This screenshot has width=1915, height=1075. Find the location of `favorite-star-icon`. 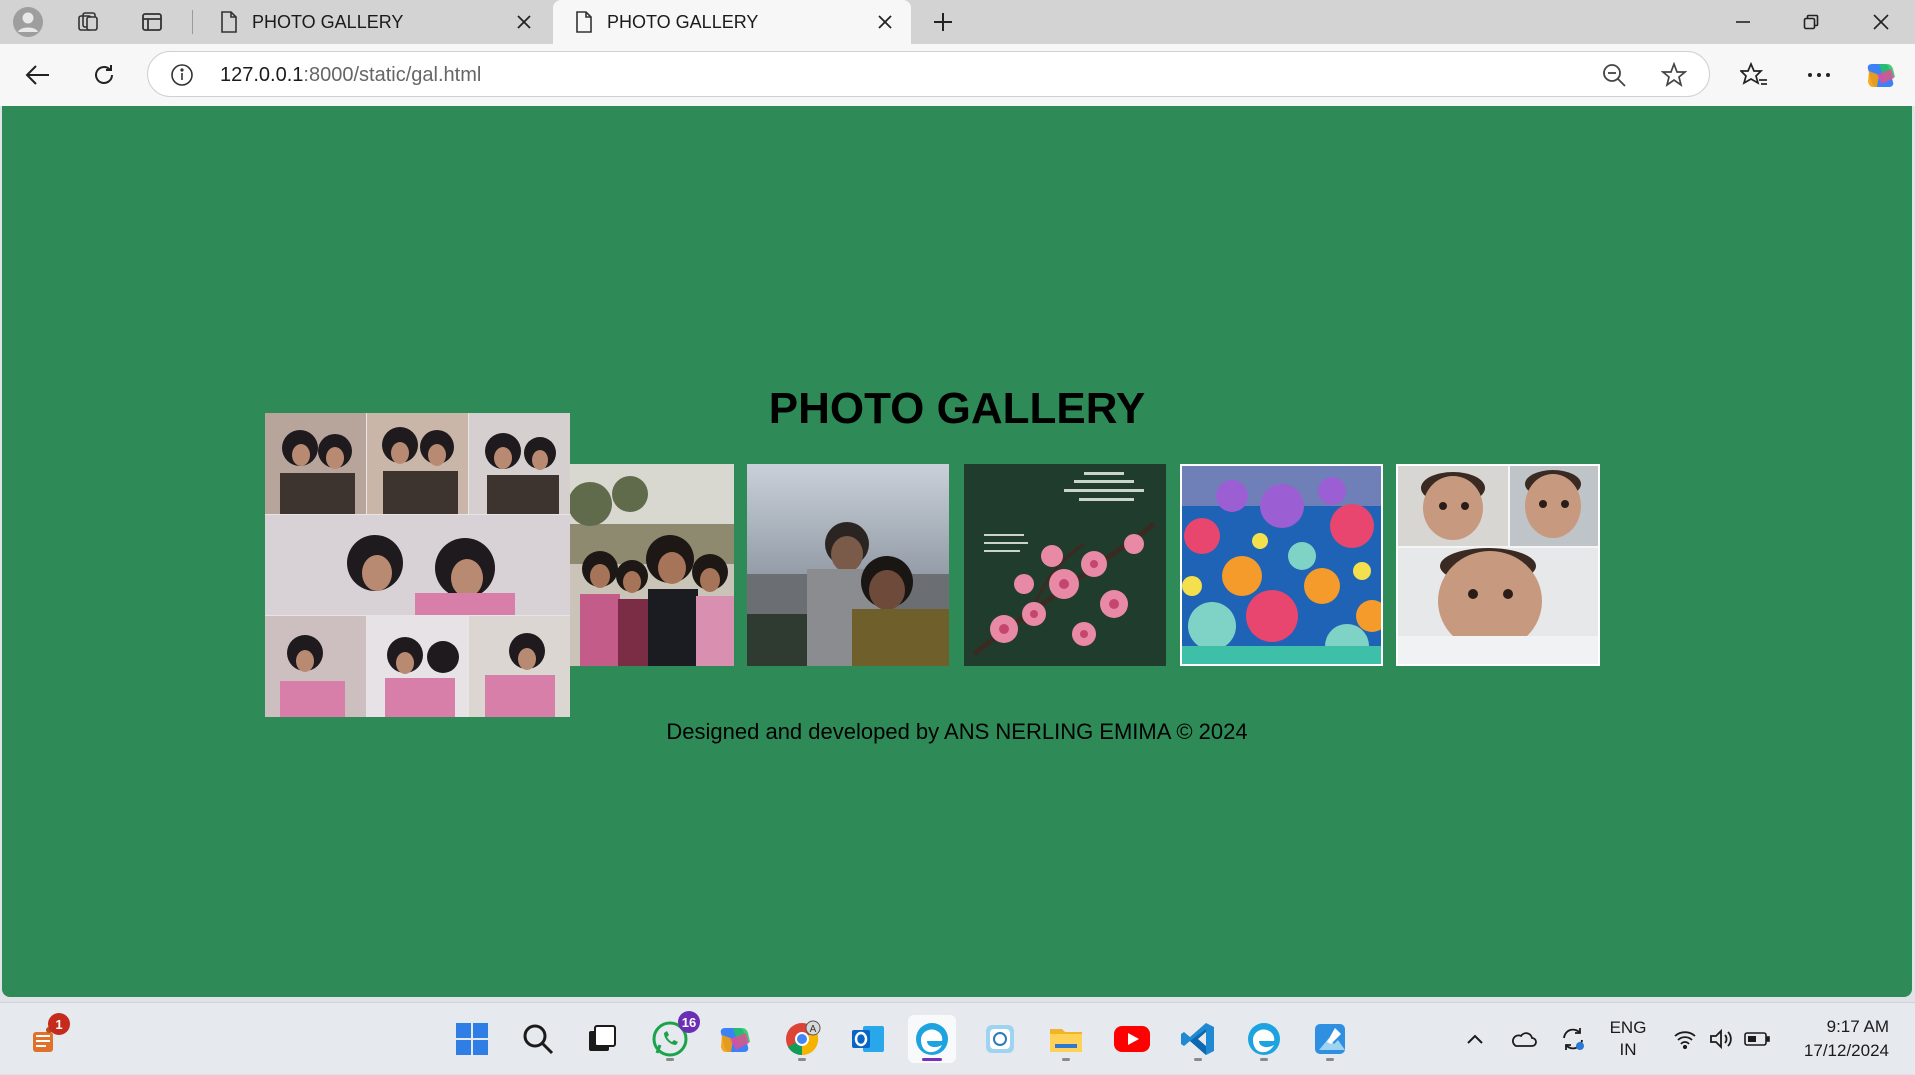

favorite-star-icon is located at coordinates (1674, 75).